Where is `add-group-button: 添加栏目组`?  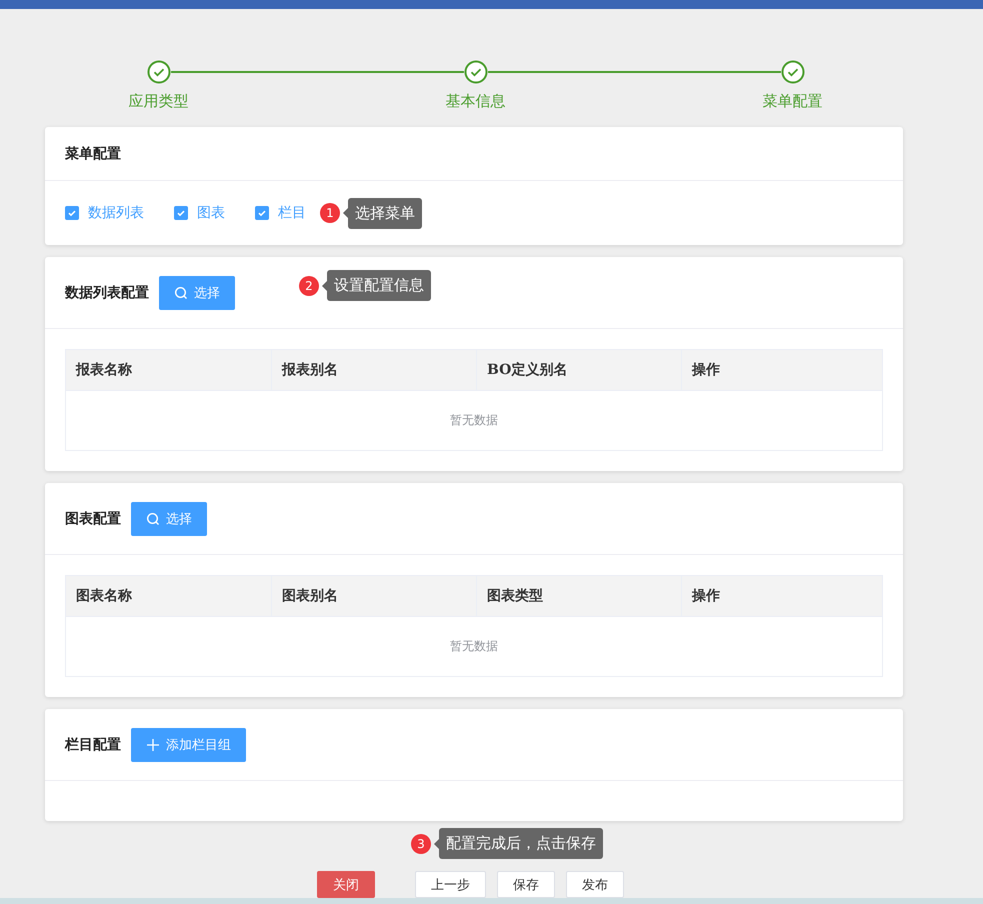
add-group-button: 添加栏目组 is located at coordinates (188, 745).